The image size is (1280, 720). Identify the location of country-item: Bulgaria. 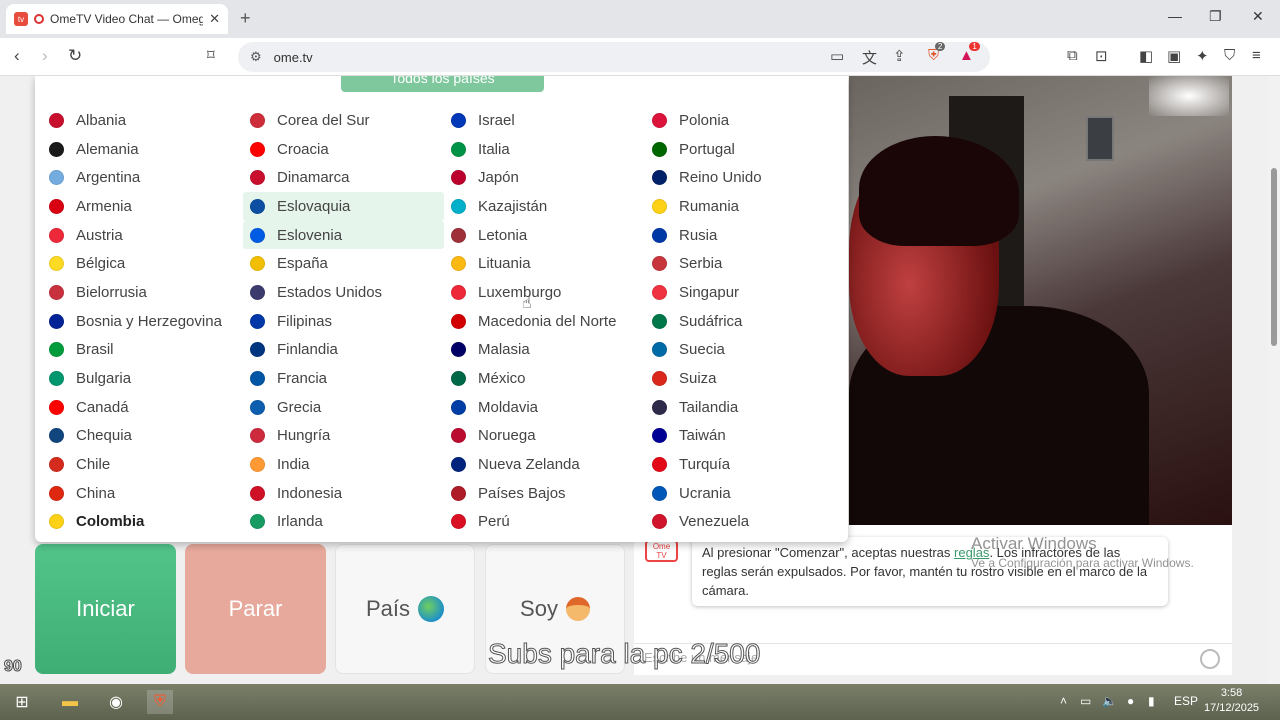
(142, 378).